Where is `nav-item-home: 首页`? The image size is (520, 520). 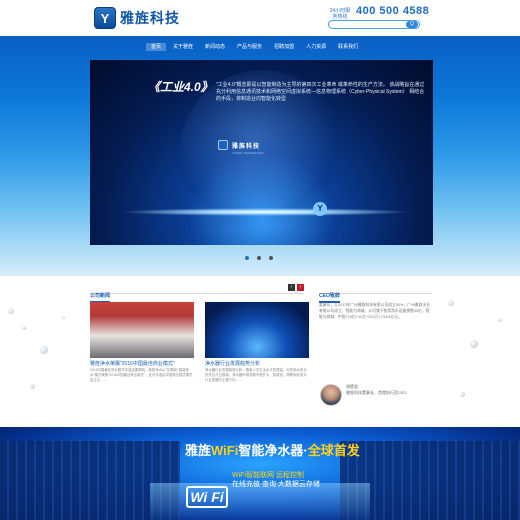 nav-item-home: 首页 is located at coordinates (156, 47).